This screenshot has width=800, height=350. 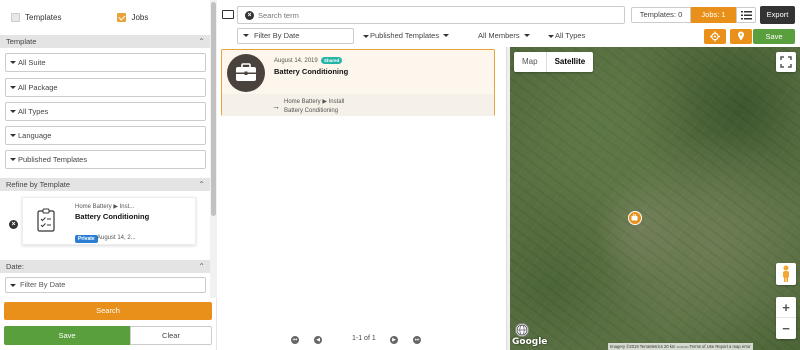 I want to click on locate-button, so click(x=715, y=36).